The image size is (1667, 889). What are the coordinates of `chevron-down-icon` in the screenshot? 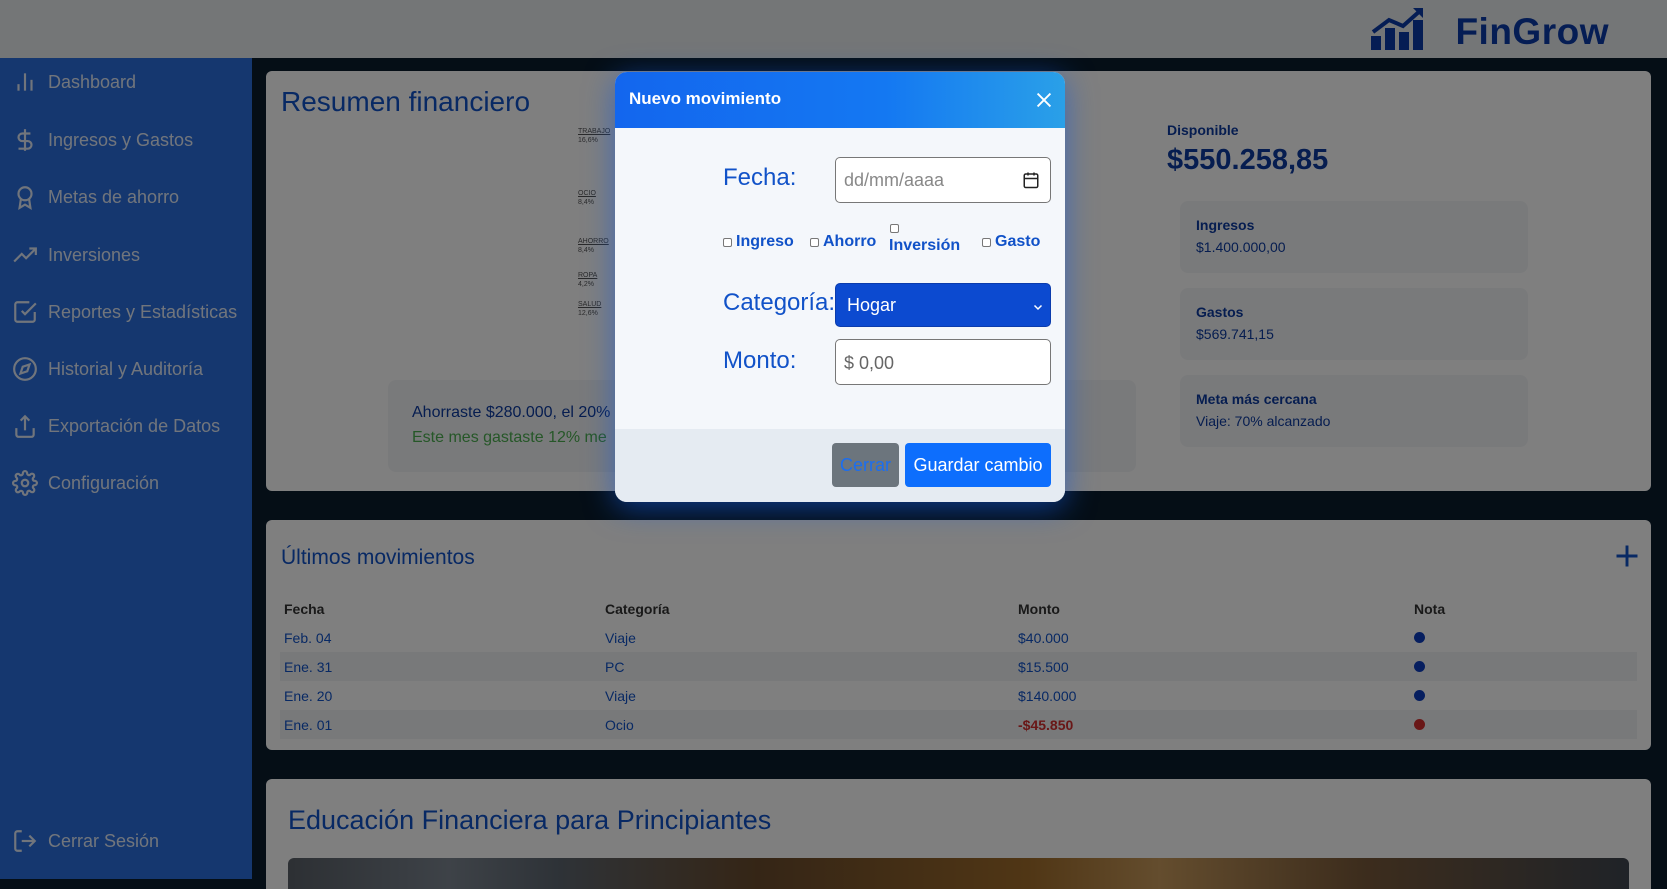 It's located at (1038, 307).